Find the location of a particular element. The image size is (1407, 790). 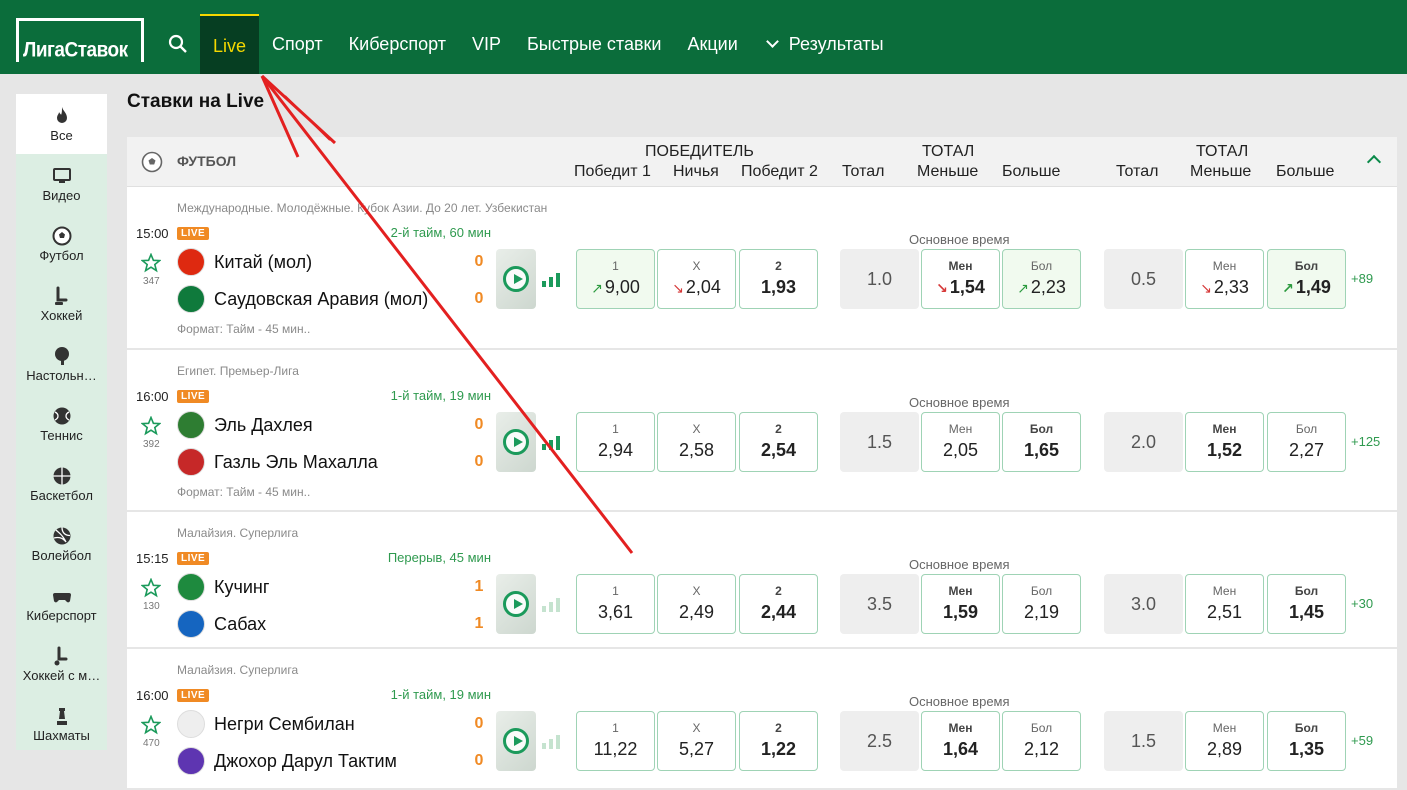

odds-button-x: X 5,27 is located at coordinates (696, 741).